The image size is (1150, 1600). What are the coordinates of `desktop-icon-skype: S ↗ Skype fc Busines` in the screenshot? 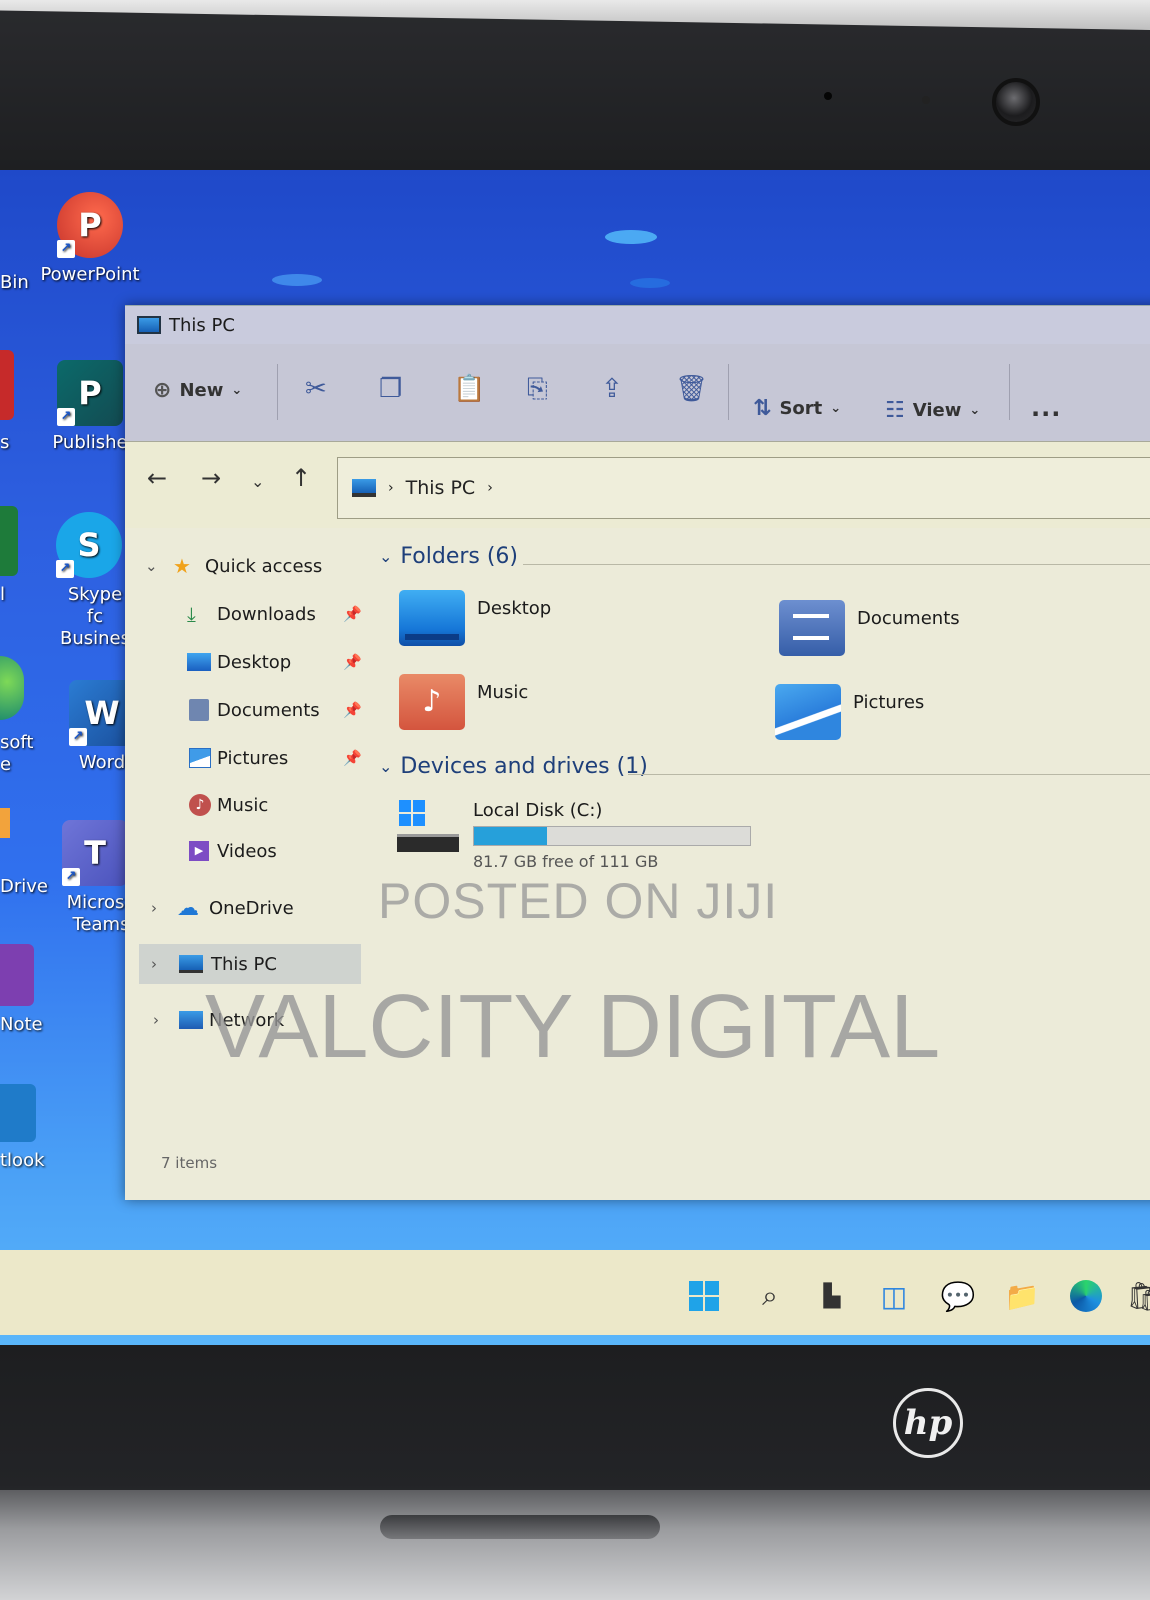 It's located at (89, 581).